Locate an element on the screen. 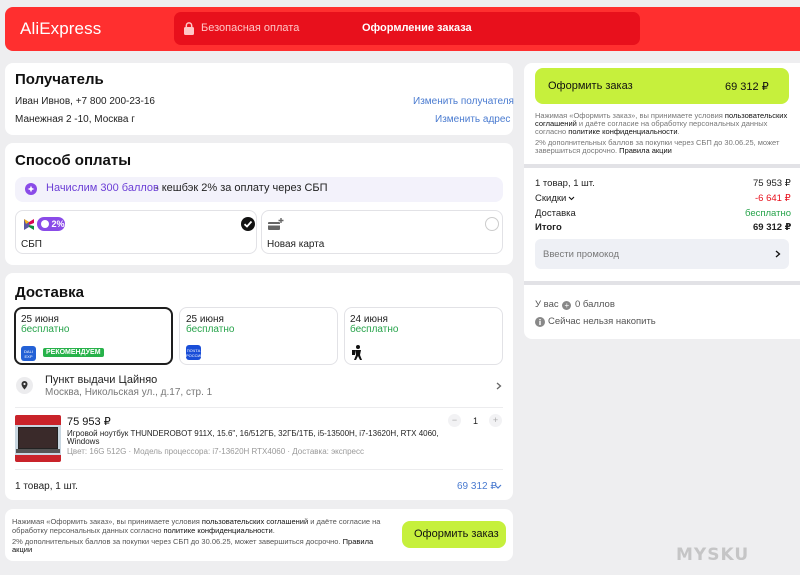 This screenshot has height=575, width=800. total-value: 69 312 ₽ is located at coordinates (772, 227).